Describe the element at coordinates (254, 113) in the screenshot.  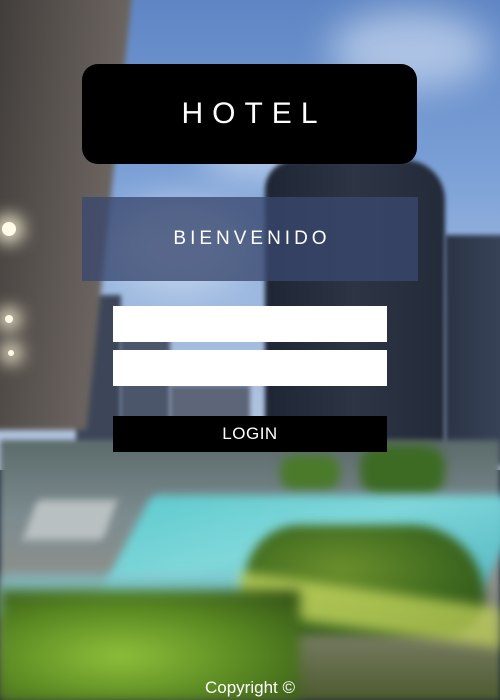
I see `page-title: HOTEL` at that location.